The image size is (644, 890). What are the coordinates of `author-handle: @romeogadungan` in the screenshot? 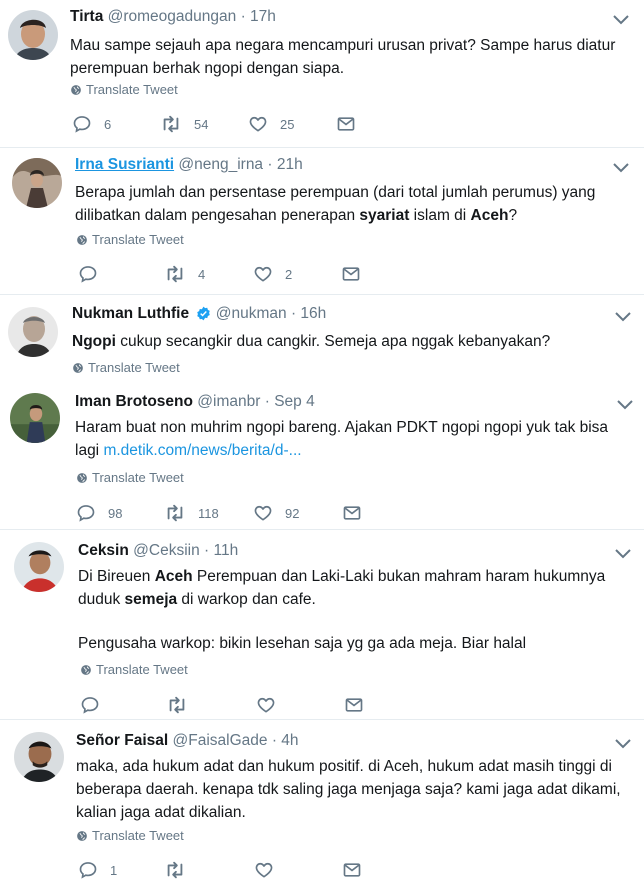 It's located at (172, 16).